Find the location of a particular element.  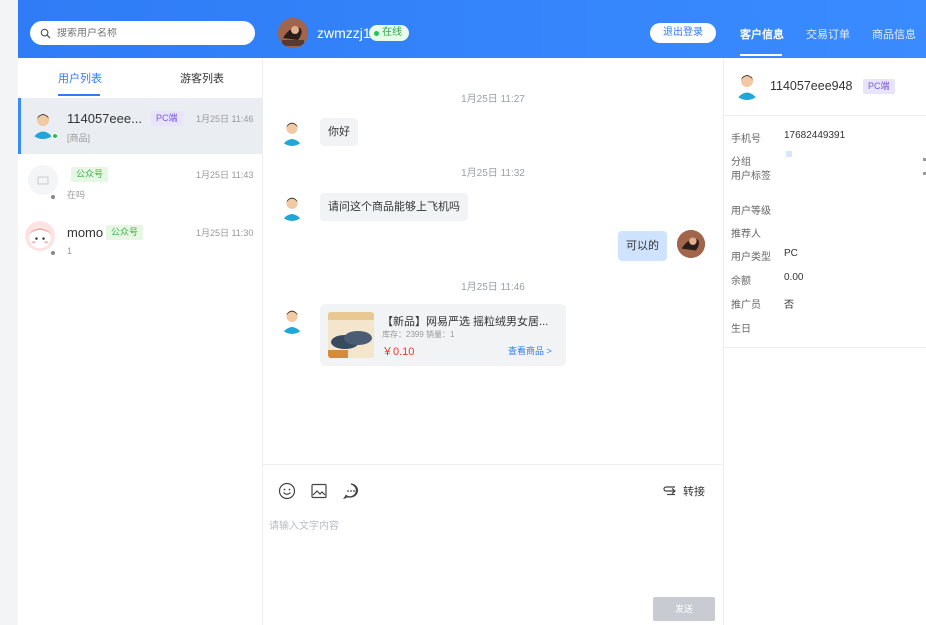

field-label: 生日 is located at coordinates (741, 329).